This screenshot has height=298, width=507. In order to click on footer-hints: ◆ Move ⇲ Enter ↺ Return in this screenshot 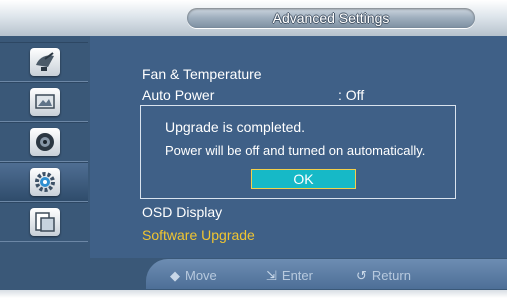, I will do `click(326, 274)`.